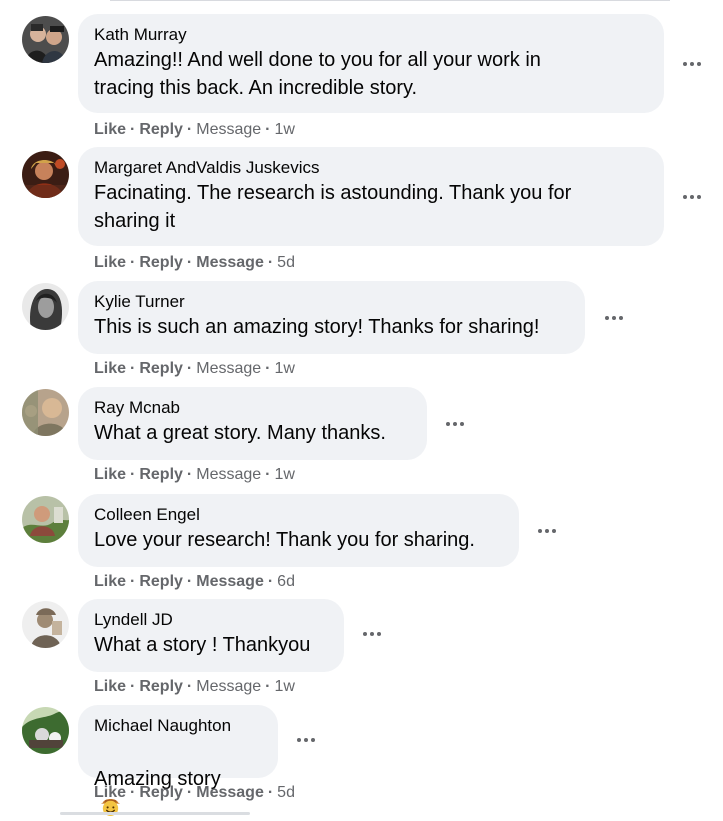 Image resolution: width=723 pixels, height=821 pixels. What do you see at coordinates (211, 620) in the screenshot?
I see `comment-author: Lyndell JD` at bounding box center [211, 620].